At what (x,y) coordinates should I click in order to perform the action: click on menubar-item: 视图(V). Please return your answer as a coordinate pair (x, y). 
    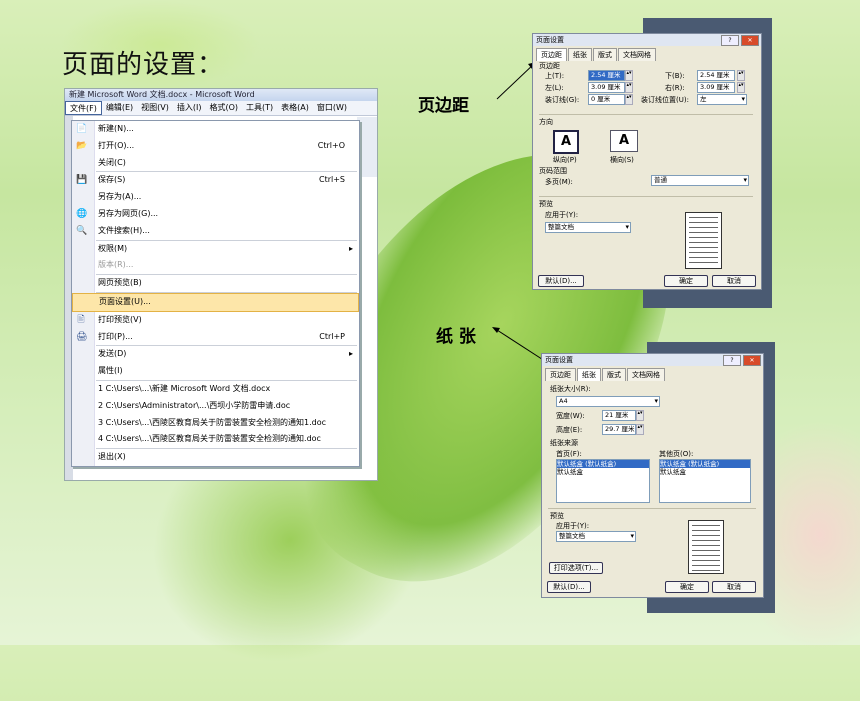
    Looking at the image, I should click on (155, 108).